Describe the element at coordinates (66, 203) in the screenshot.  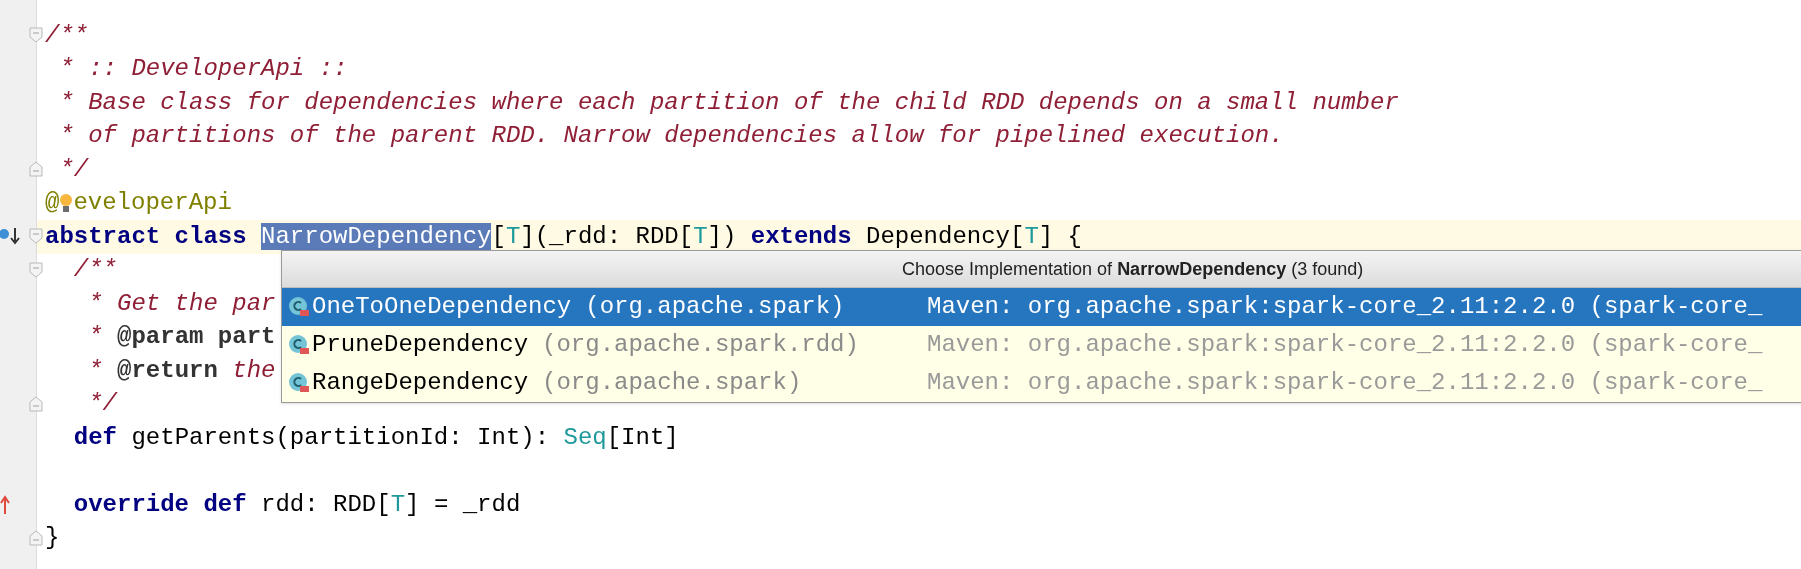
I see `lightbulb-icon` at that location.